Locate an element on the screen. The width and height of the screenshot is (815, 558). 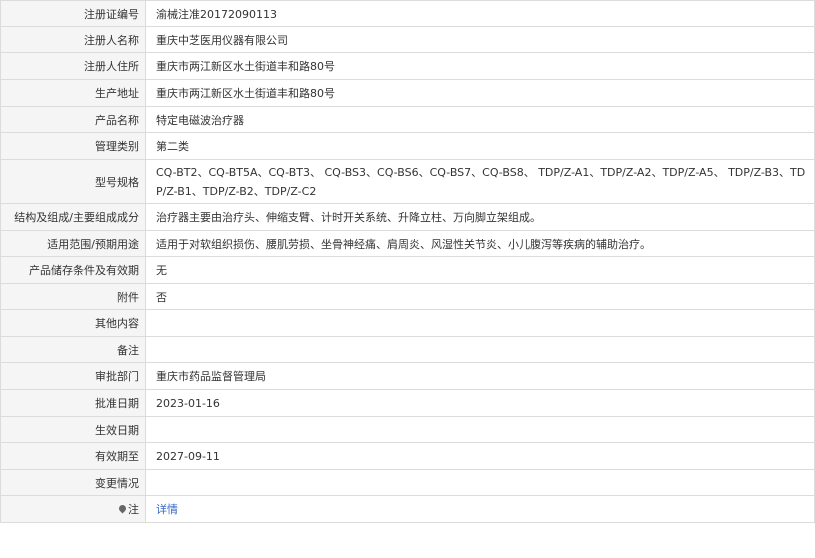
row-note: 注 详情 is located at coordinates (407, 509).